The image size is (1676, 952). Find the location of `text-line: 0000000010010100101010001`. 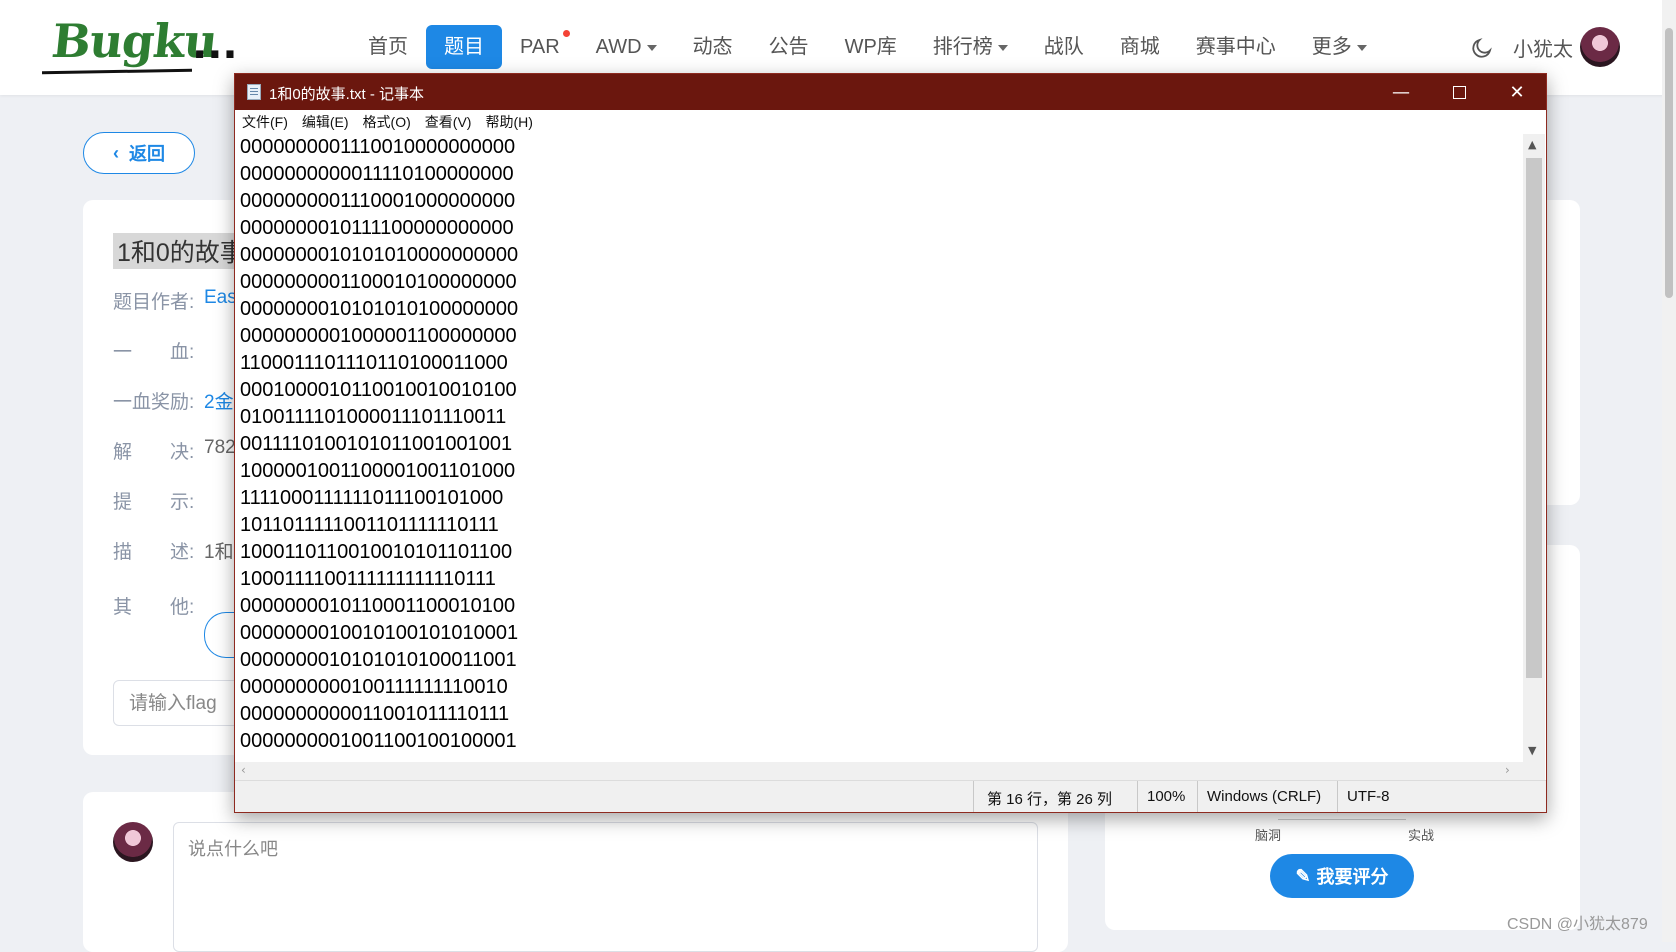

text-line: 0000000010010100101010001 is located at coordinates (379, 633).